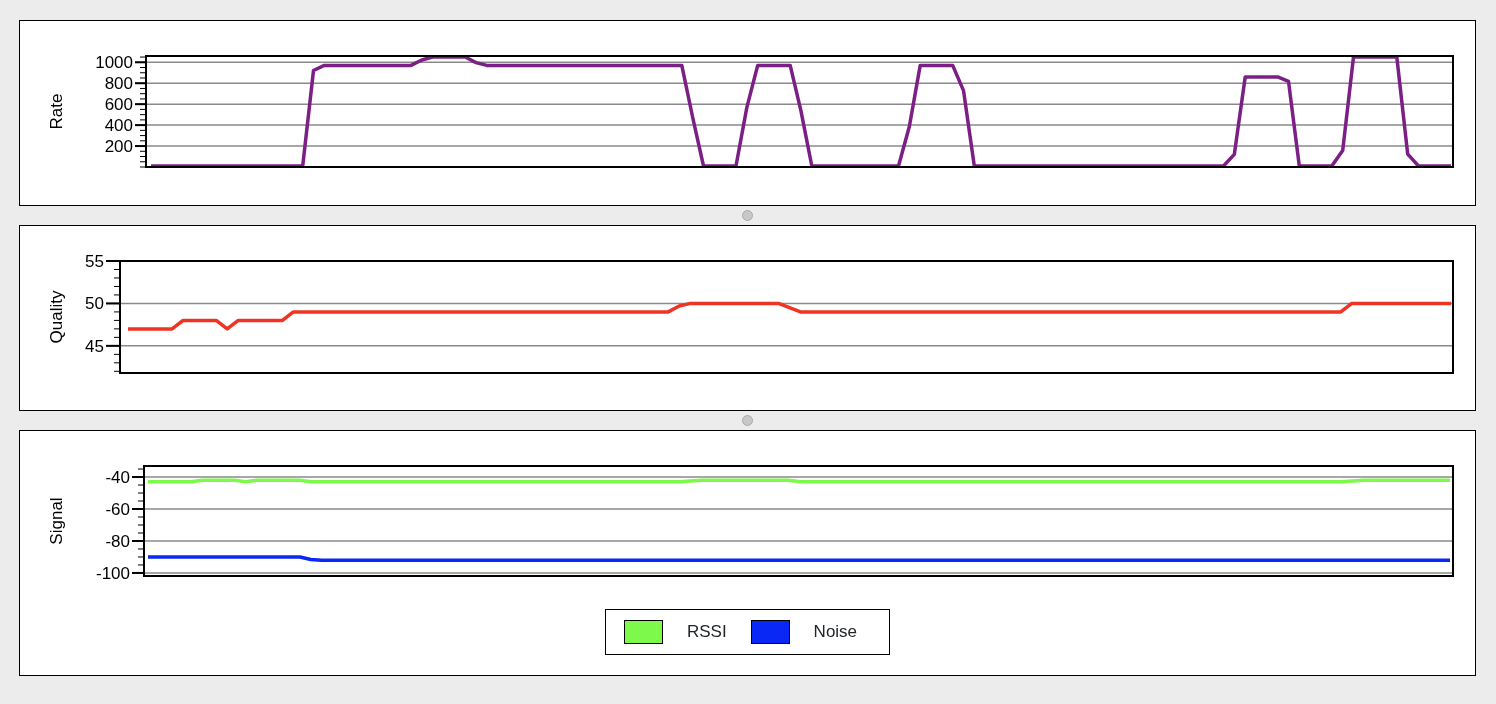  What do you see at coordinates (112, 573) in the screenshot?
I see `axis-tick-label: -100` at bounding box center [112, 573].